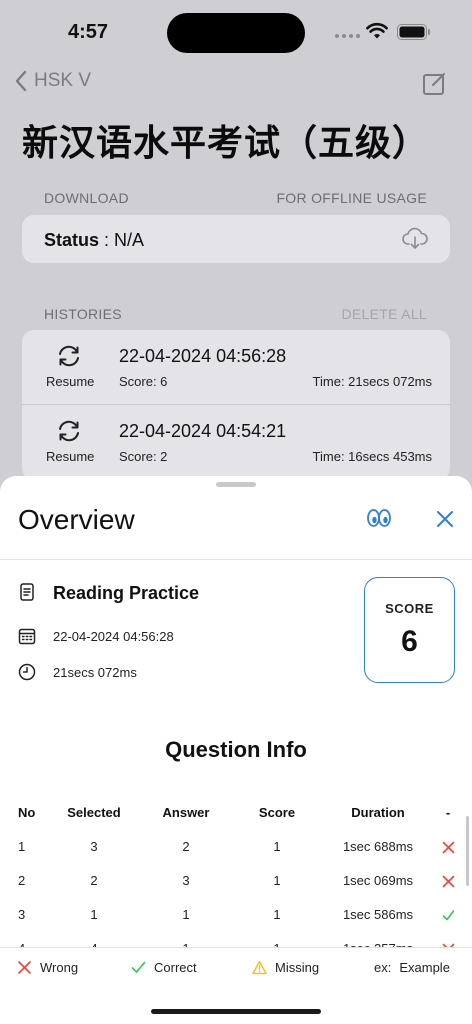  I want to click on overview-duration: 21secs 072ms, so click(95, 672).